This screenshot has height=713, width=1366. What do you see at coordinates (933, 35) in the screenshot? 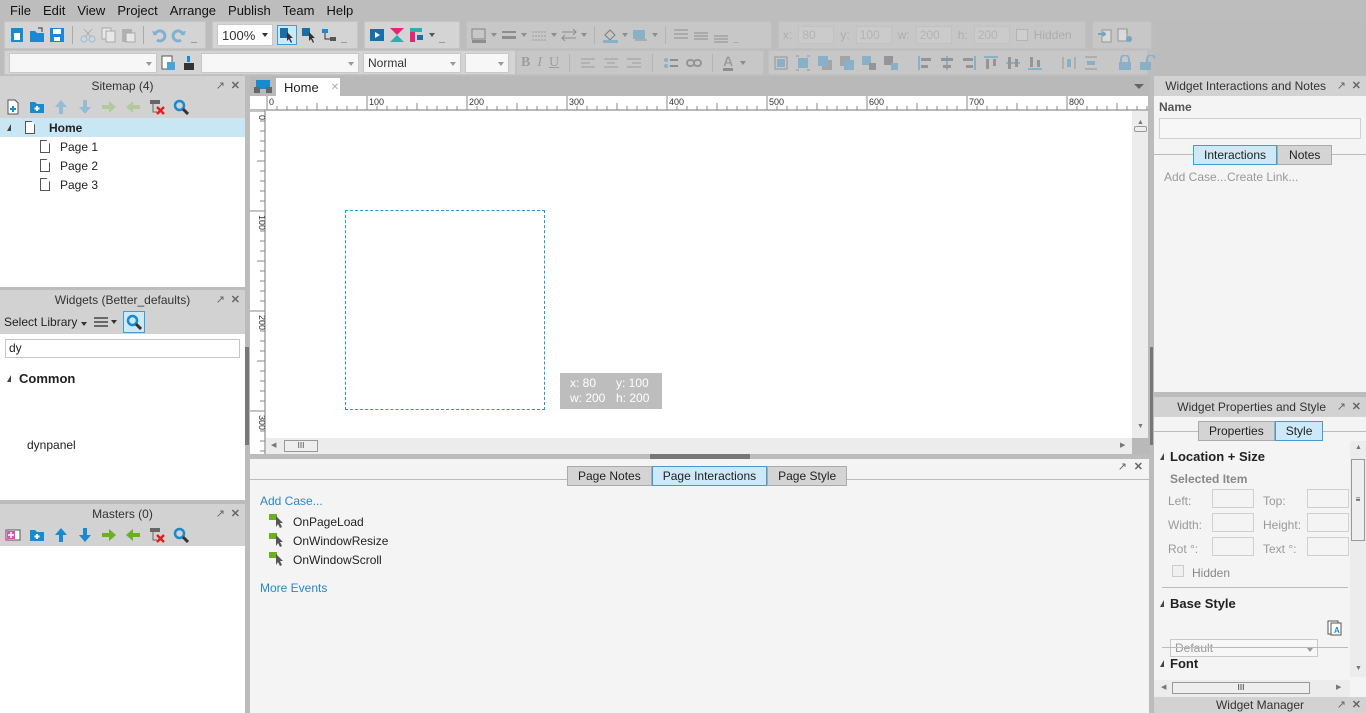
I see `w-input: 200` at bounding box center [933, 35].